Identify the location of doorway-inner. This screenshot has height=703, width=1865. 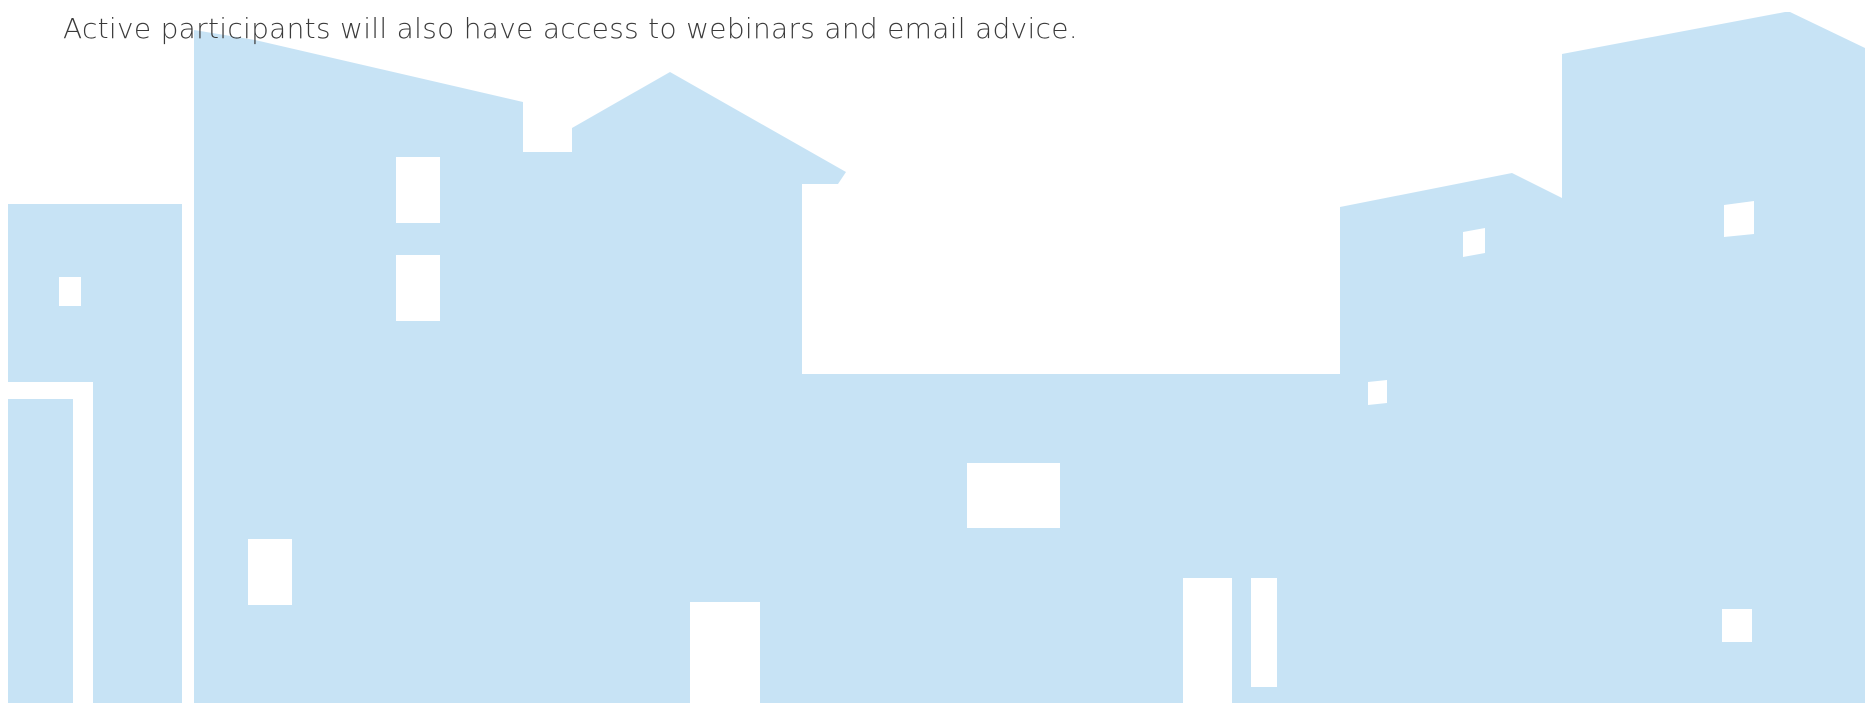
(40, 551).